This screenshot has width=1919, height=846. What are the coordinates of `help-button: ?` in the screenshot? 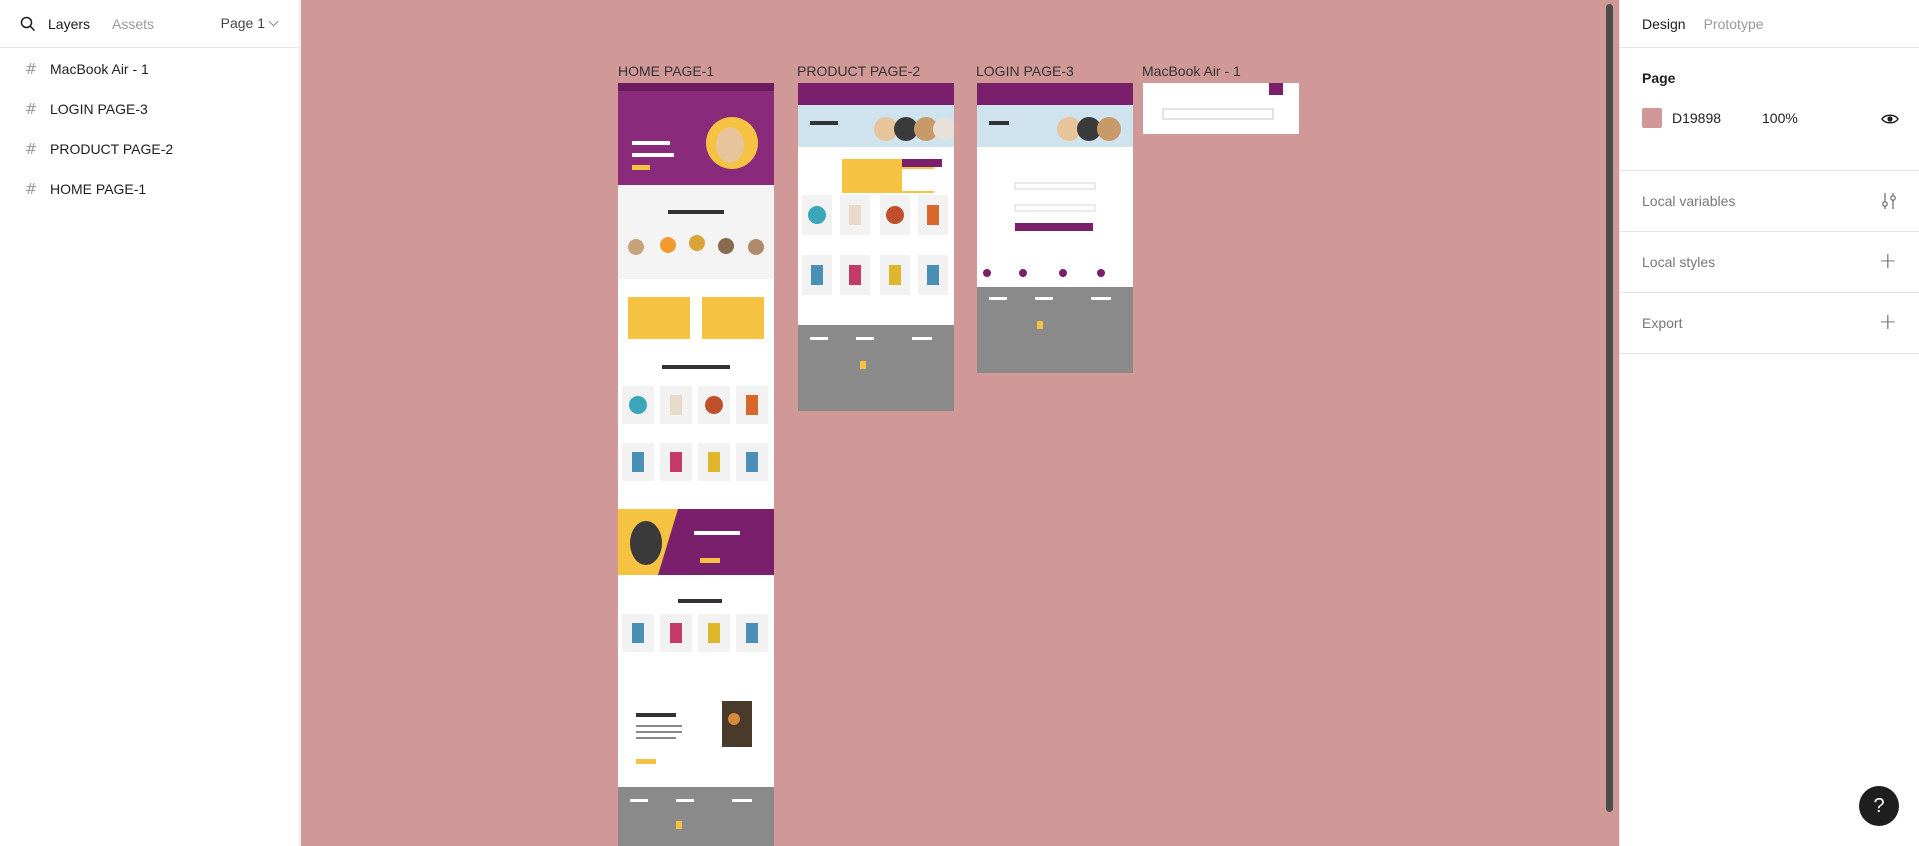 It's located at (1879, 806).